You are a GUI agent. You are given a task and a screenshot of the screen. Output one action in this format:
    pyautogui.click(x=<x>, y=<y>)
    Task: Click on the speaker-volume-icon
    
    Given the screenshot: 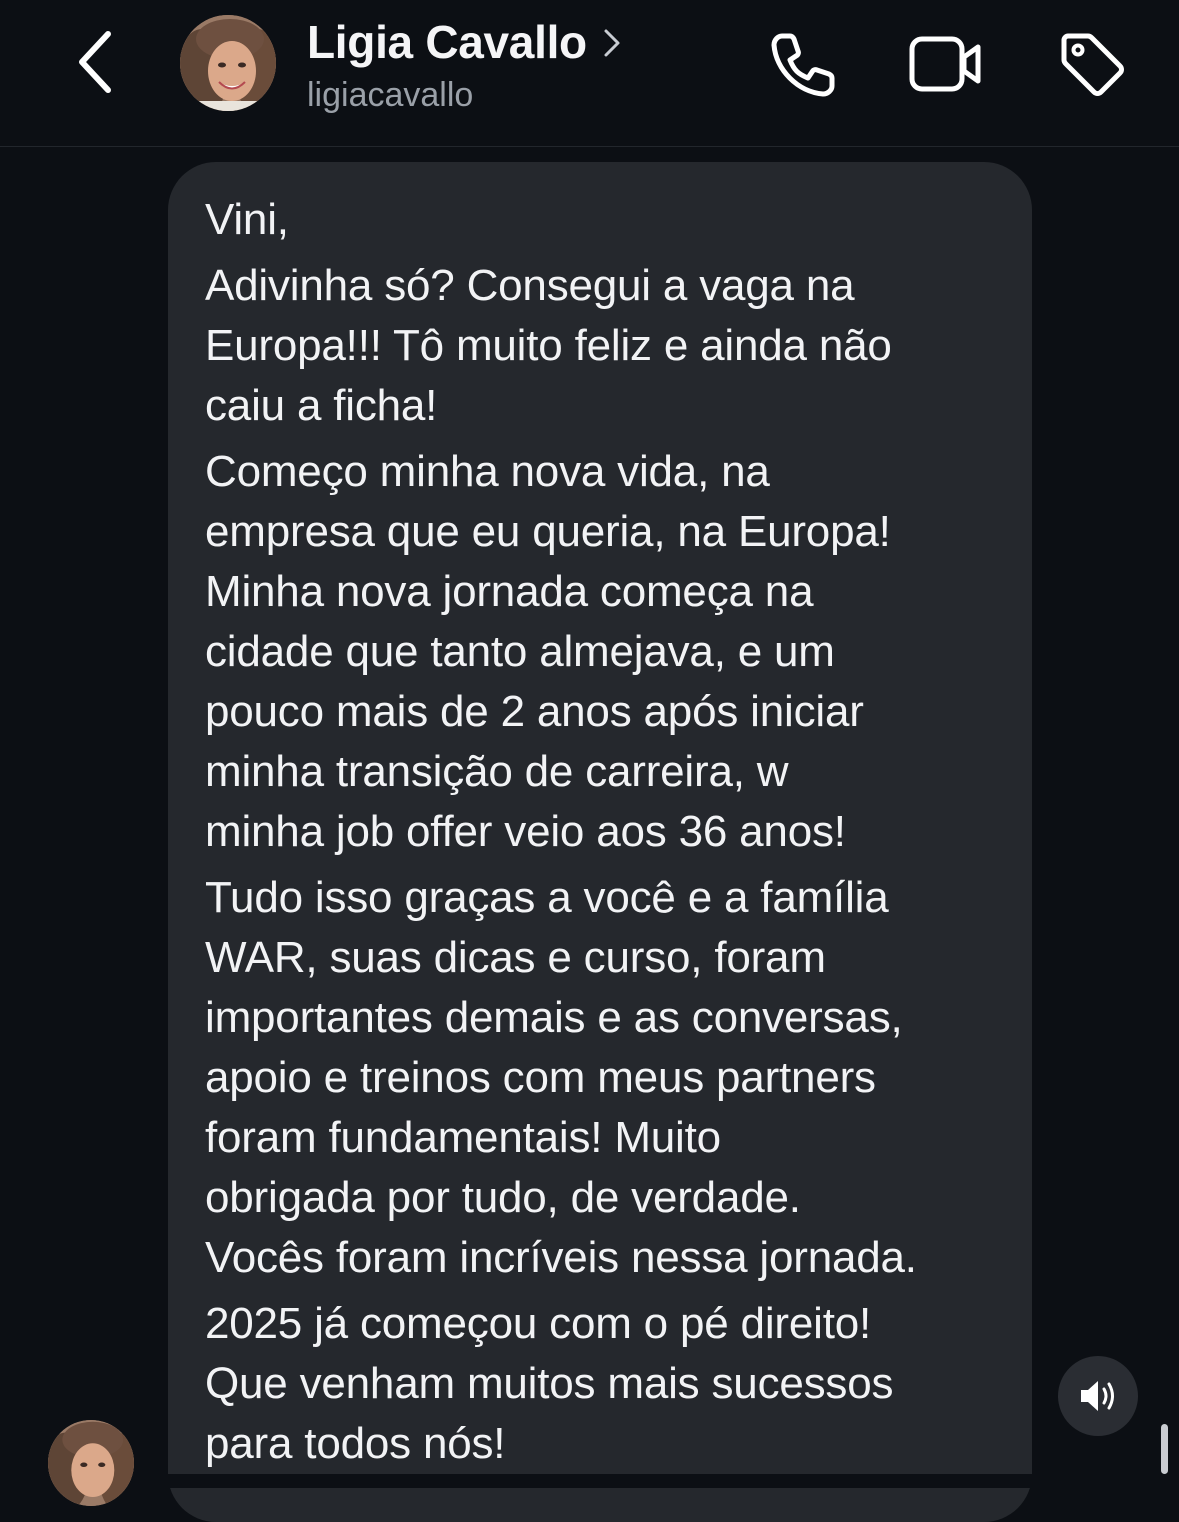 What is the action you would take?
    pyautogui.click(x=1097, y=1396)
    